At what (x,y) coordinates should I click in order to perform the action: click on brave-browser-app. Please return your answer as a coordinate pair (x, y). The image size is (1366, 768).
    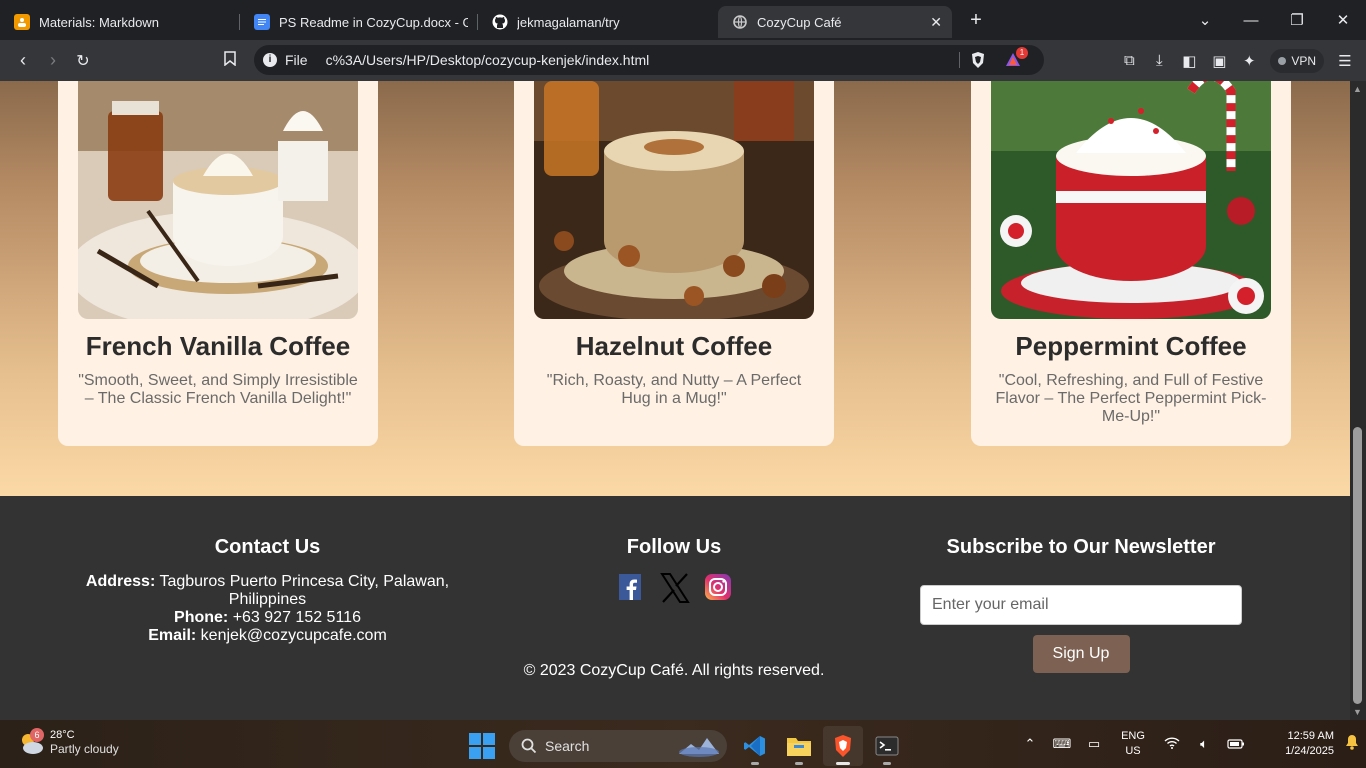
    Looking at the image, I should click on (843, 746).